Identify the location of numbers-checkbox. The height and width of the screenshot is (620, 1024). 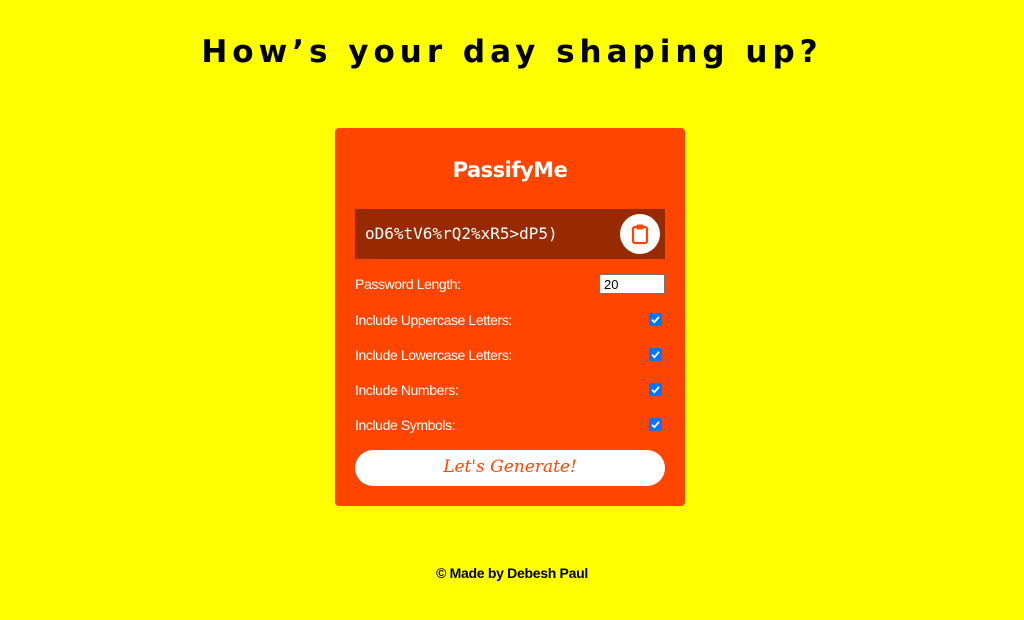
(655, 389).